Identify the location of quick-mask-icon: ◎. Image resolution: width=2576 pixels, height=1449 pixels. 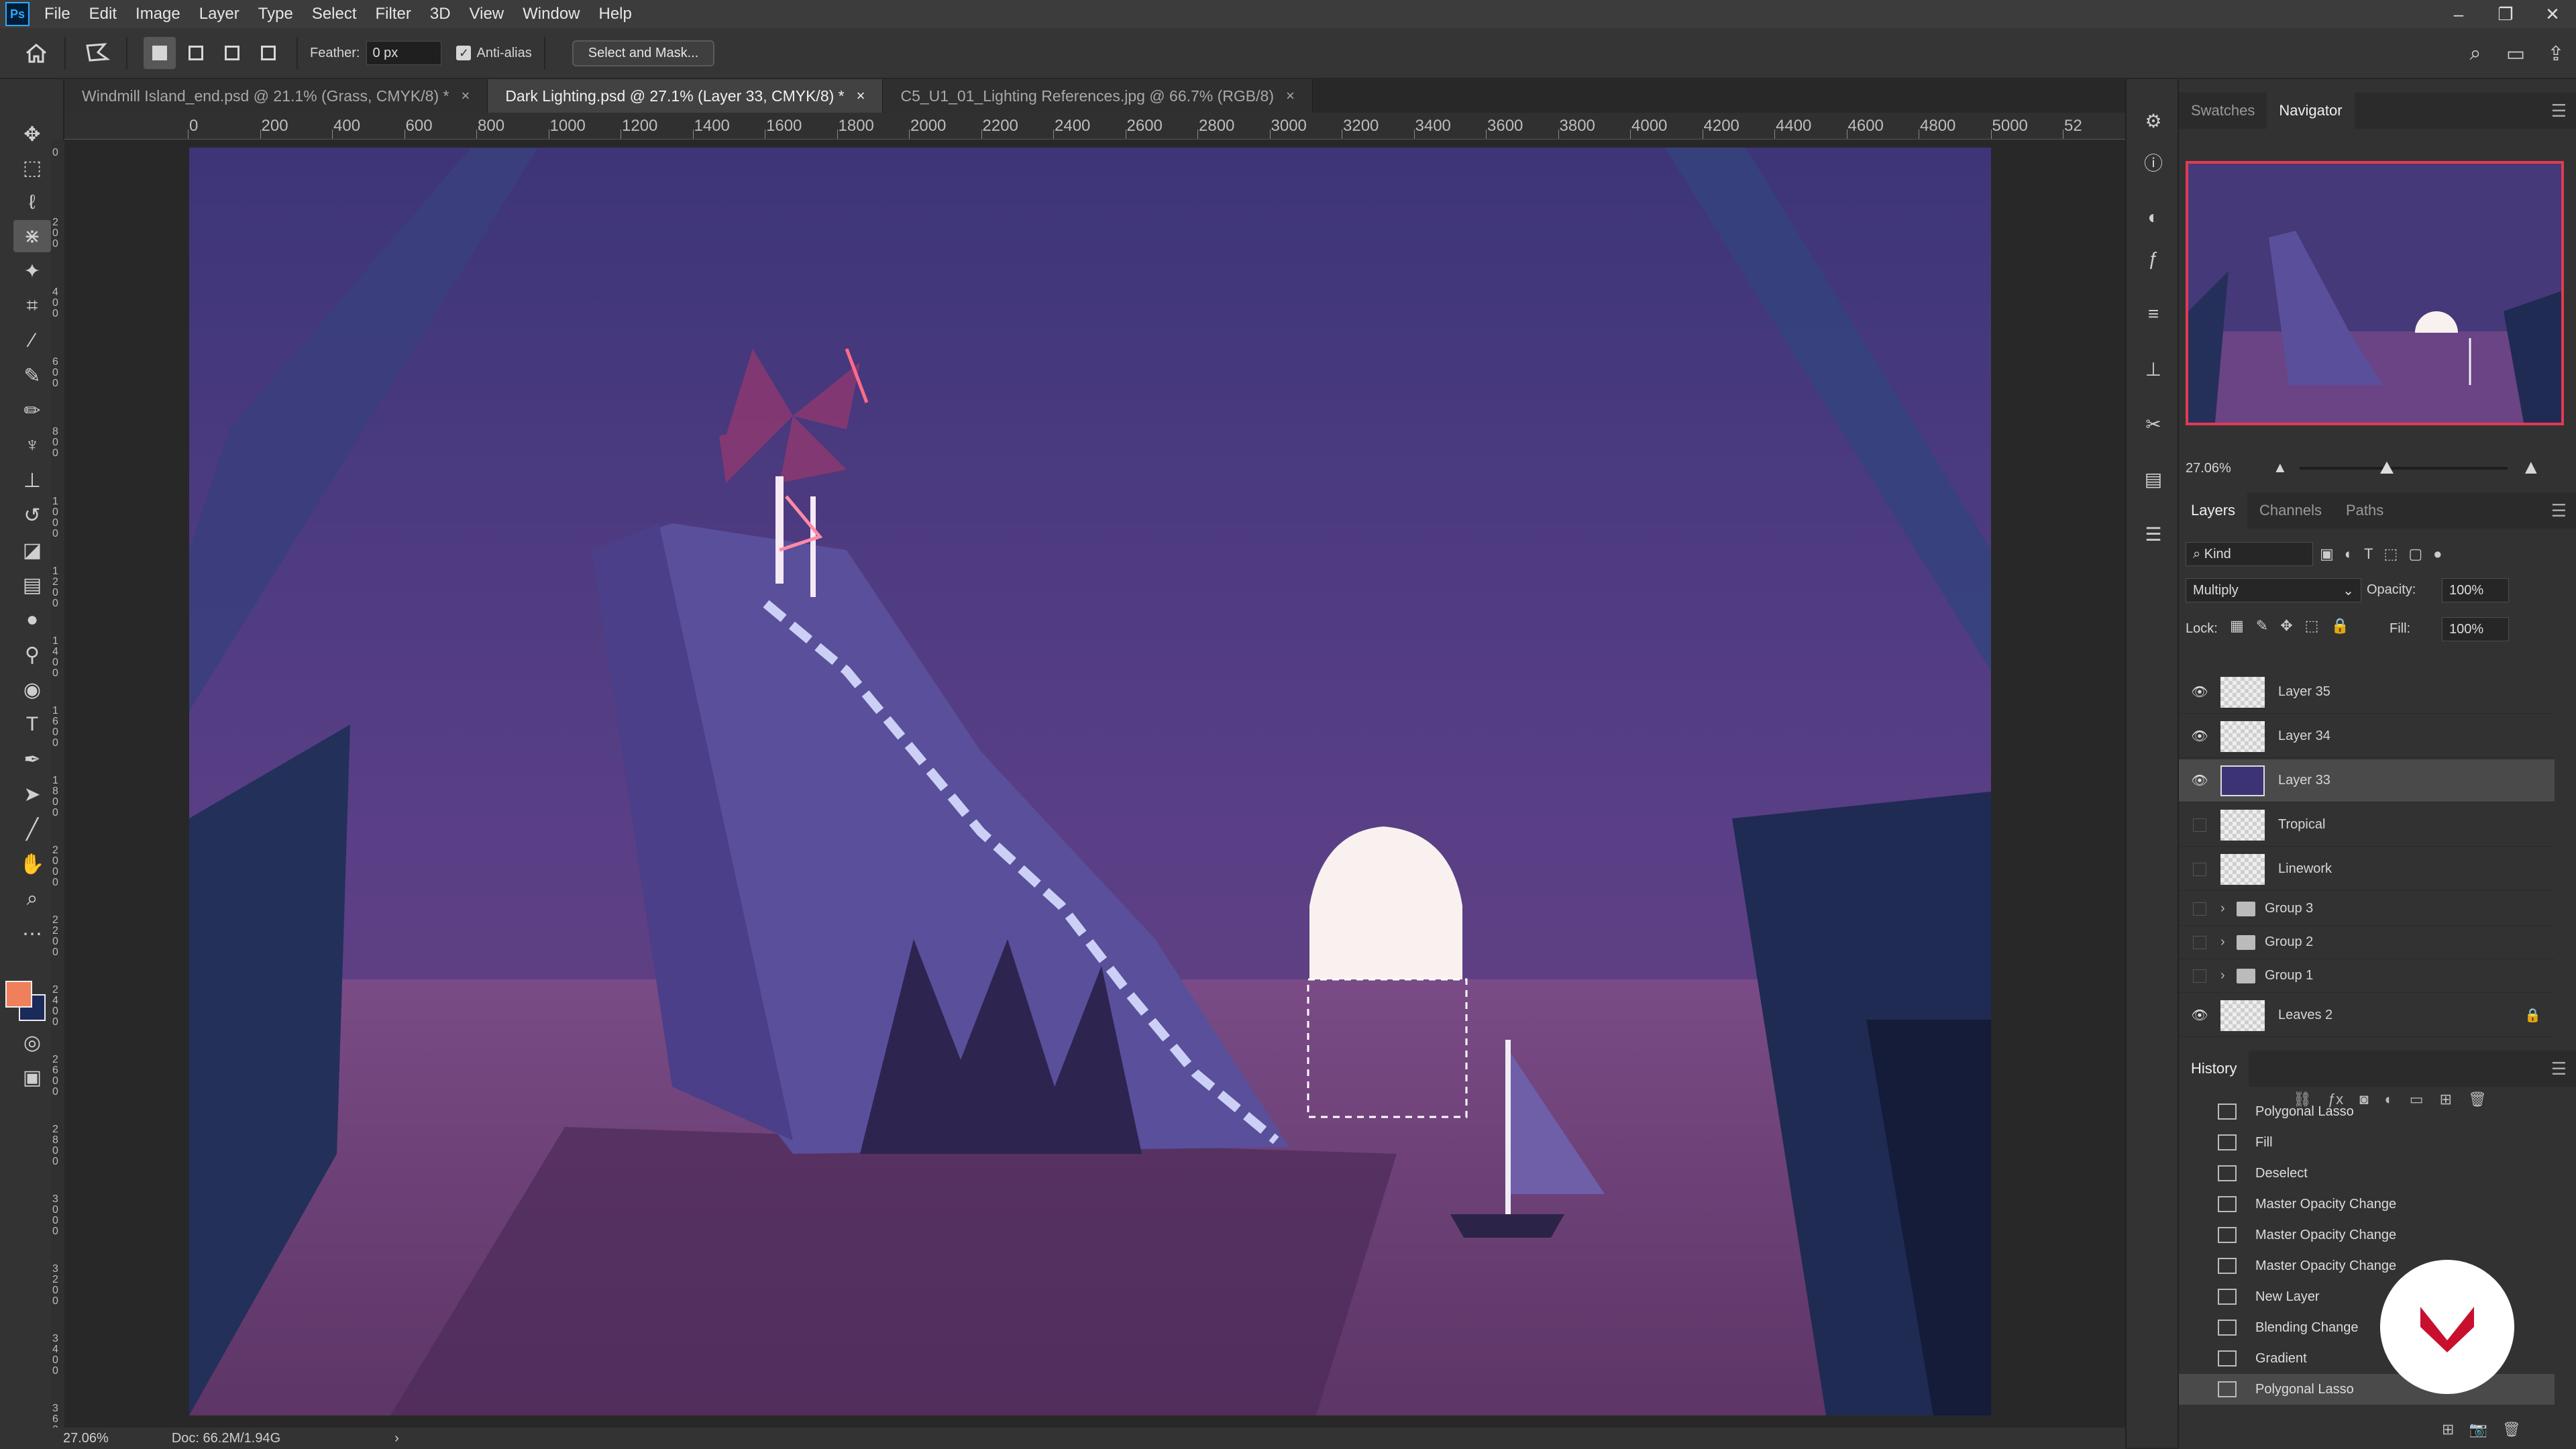
(32, 1042).